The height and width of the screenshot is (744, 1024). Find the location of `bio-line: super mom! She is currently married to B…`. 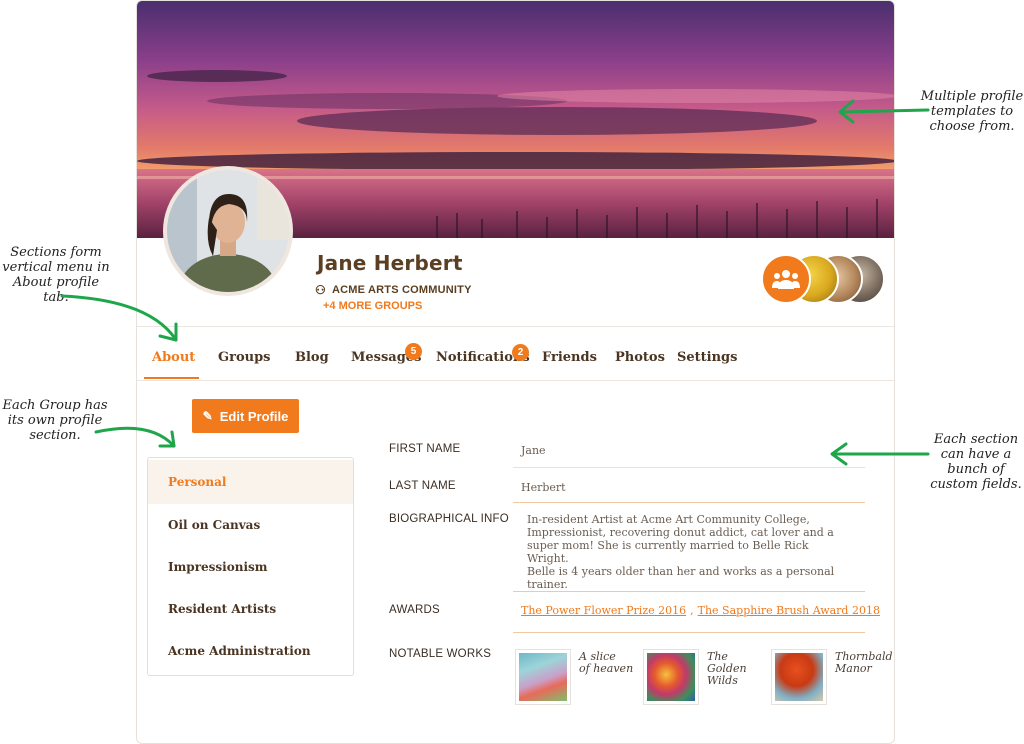

bio-line: super mom! She is currently married to B… is located at coordinates (668, 552).